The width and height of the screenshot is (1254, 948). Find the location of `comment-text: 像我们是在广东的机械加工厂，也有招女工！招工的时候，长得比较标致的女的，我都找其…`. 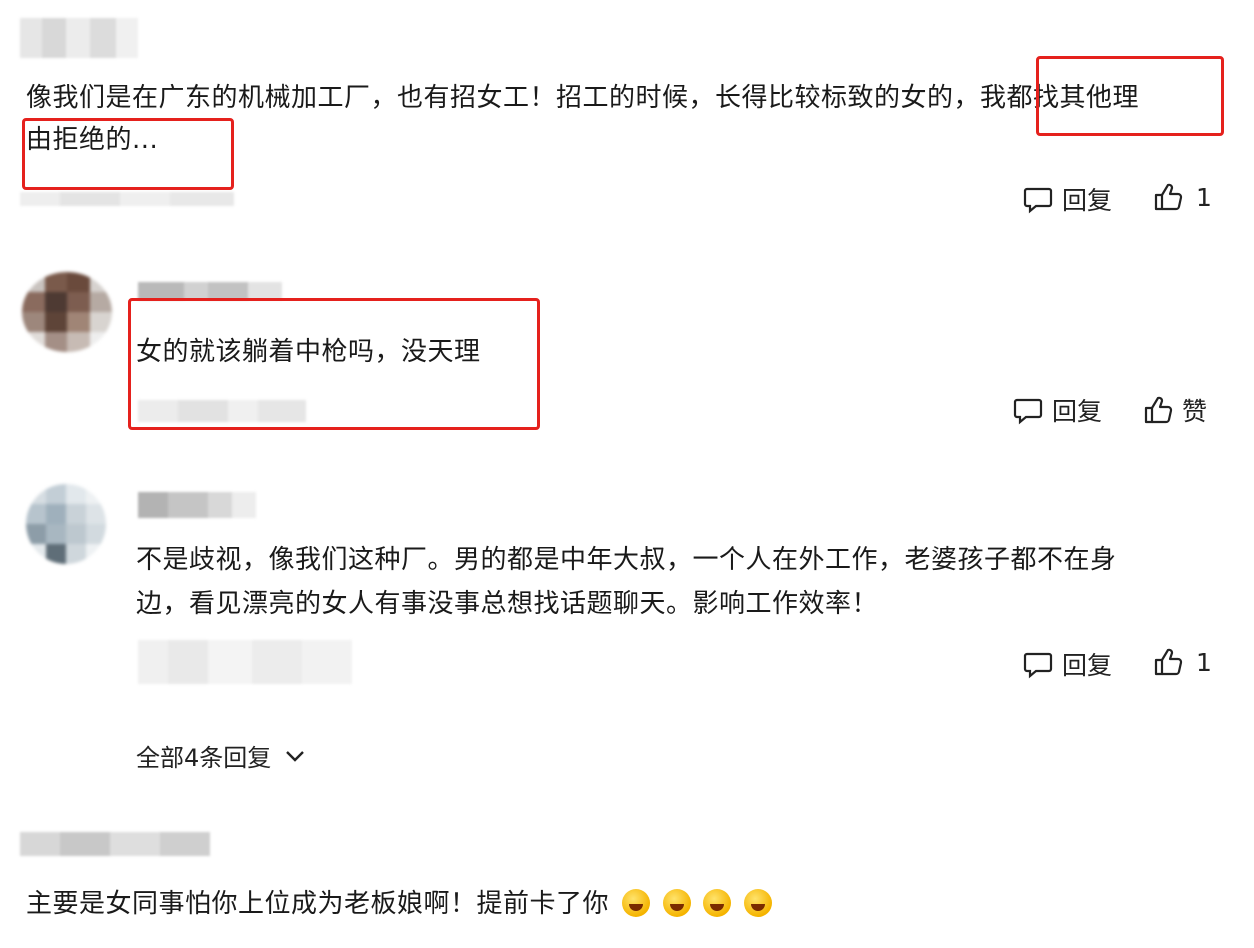

comment-text: 像我们是在广东的机械加工厂，也有招女工！招工的时候，长得比较标致的女的，我都找其… is located at coordinates (583, 98).